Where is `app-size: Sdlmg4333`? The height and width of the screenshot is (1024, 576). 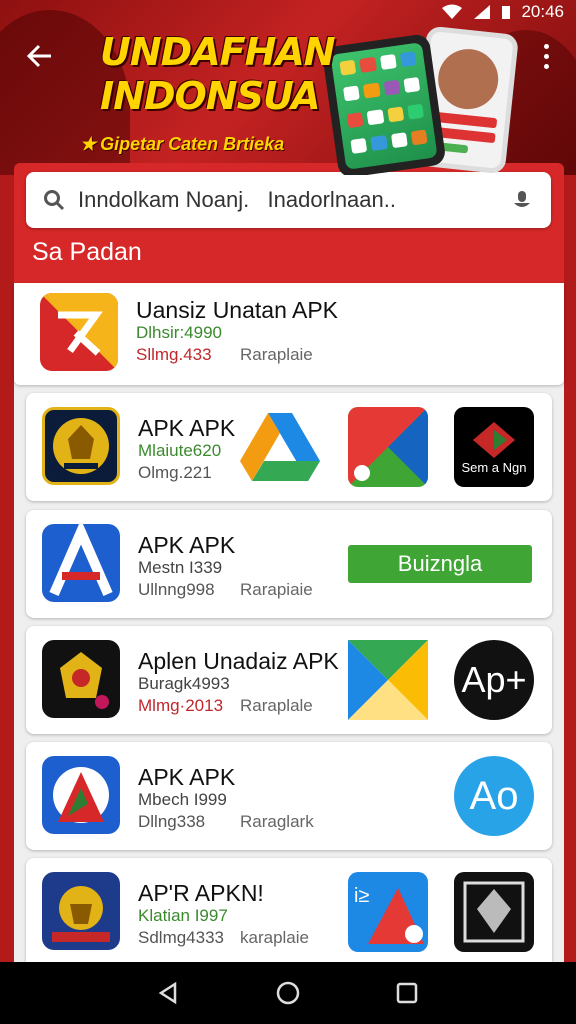
app-size: Sdlmg4333 is located at coordinates (181, 937).